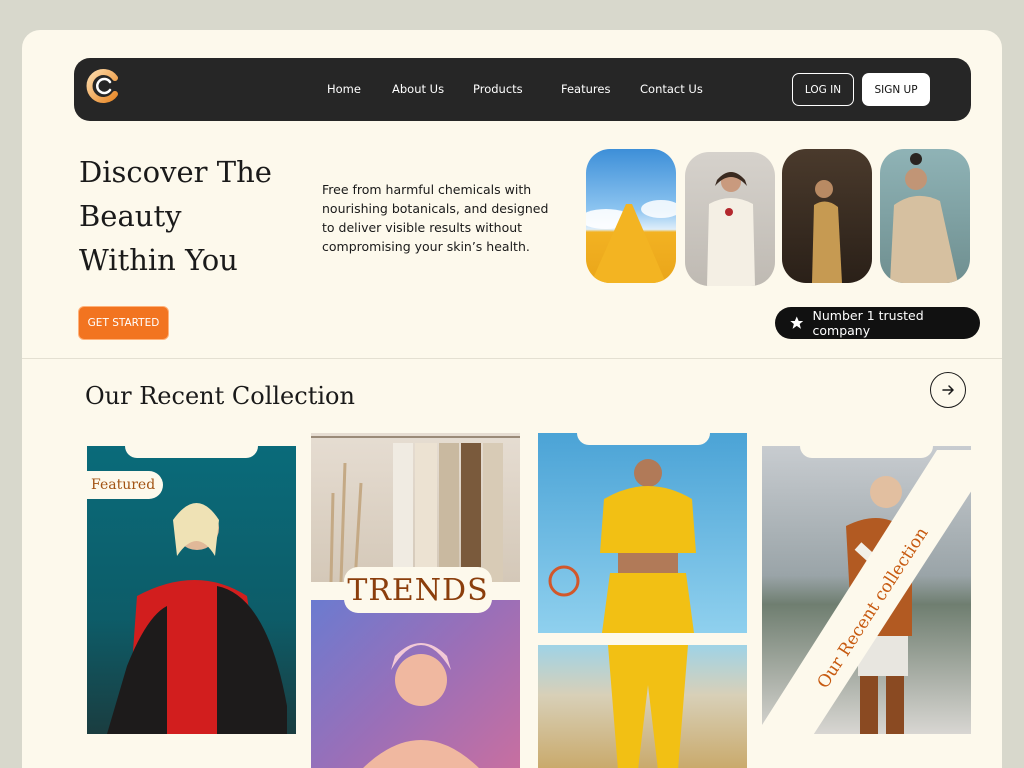 This screenshot has width=1024, height=768. I want to click on hero-image-brown-coat, so click(827, 216).